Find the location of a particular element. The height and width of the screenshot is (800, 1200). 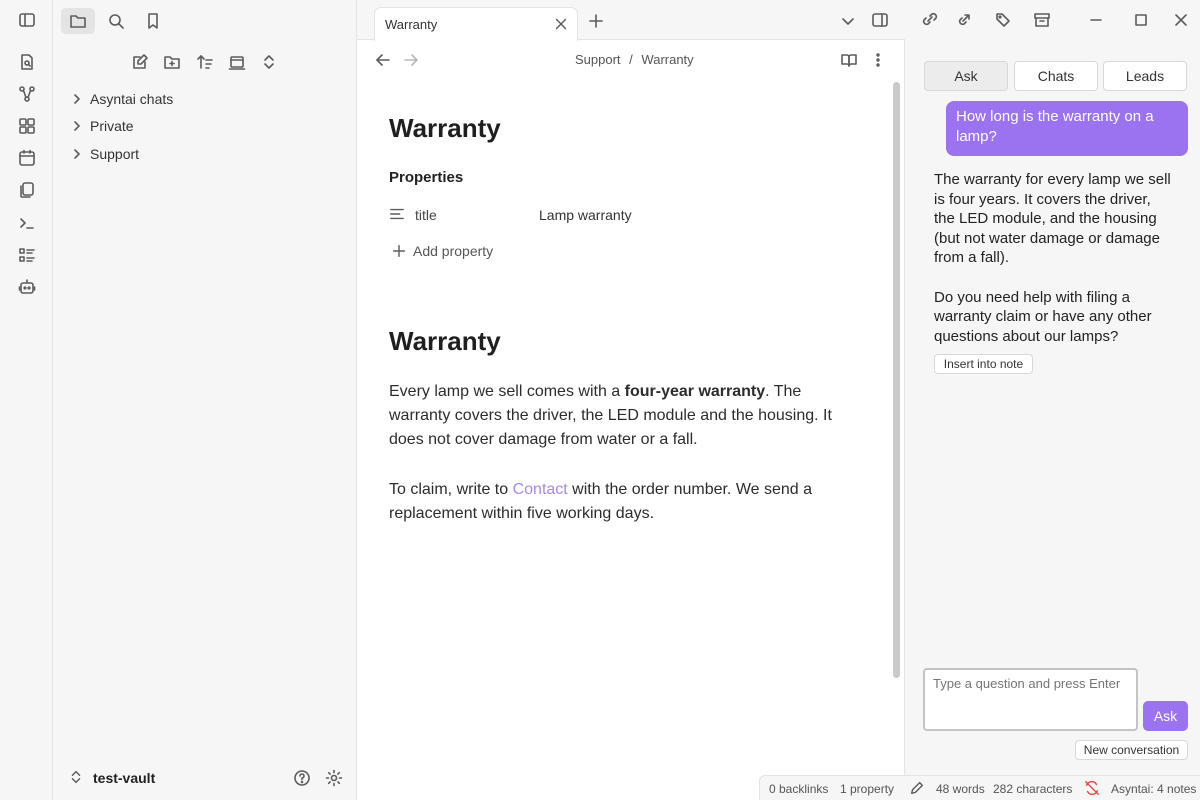

sidebar-toggle-icon is located at coordinates (27, 20).